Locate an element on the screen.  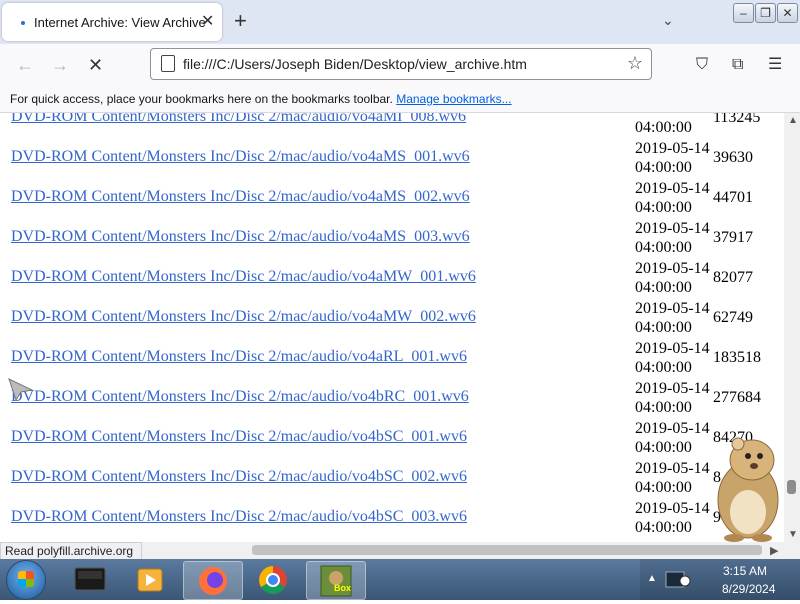
action-center-icon is located at coordinates (678, 580).